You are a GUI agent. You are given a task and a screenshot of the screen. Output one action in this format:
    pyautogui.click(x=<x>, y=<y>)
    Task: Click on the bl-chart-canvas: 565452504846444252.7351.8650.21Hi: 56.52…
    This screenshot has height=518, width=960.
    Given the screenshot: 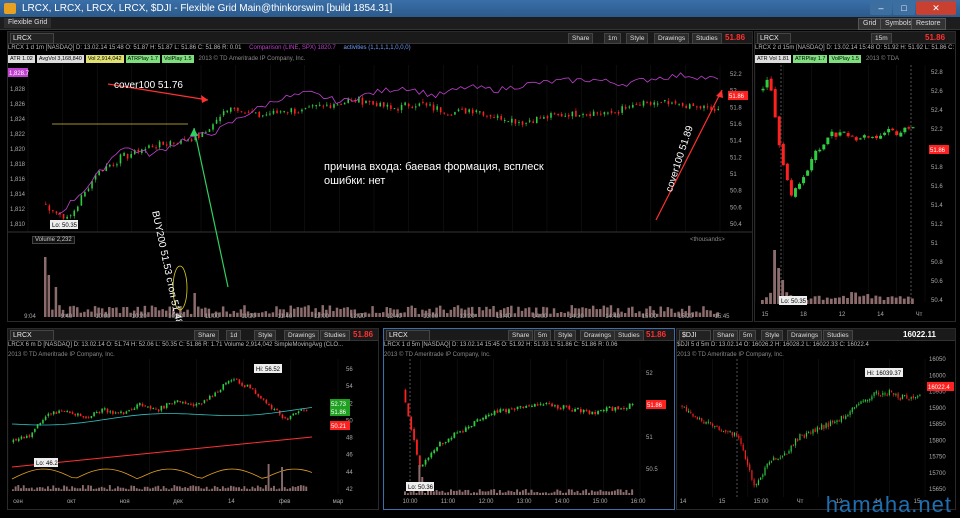 What is the action you would take?
    pyautogui.click(x=193, y=419)
    